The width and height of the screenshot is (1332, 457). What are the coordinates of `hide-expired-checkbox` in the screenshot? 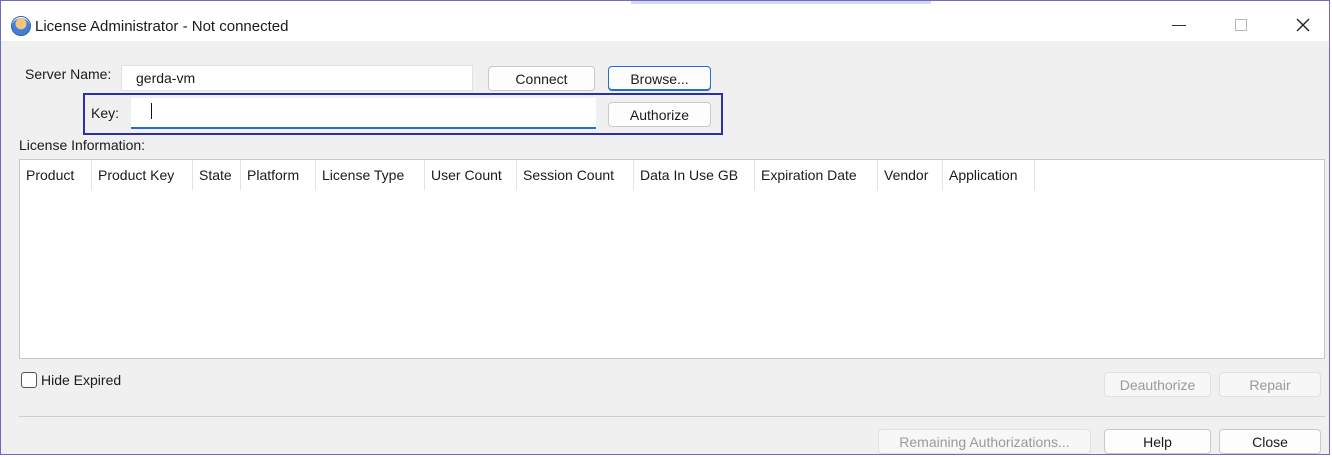 It's located at (29, 380).